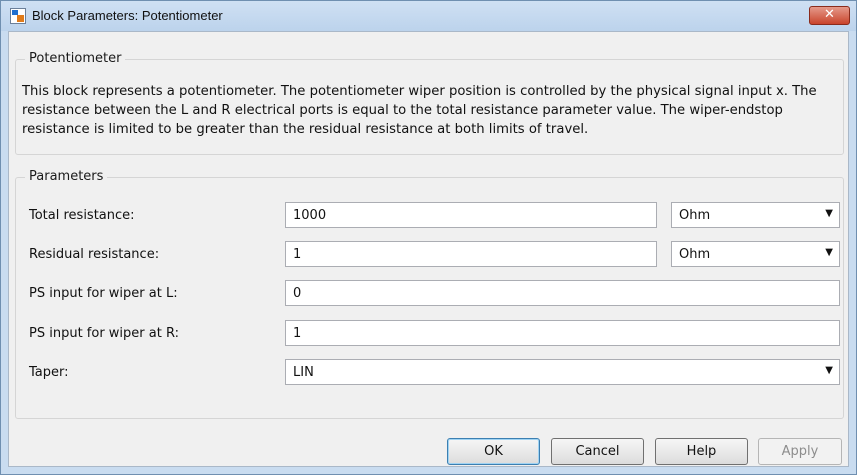 The height and width of the screenshot is (475, 857). I want to click on total-resistance-unit-value: Ohm, so click(695, 215).